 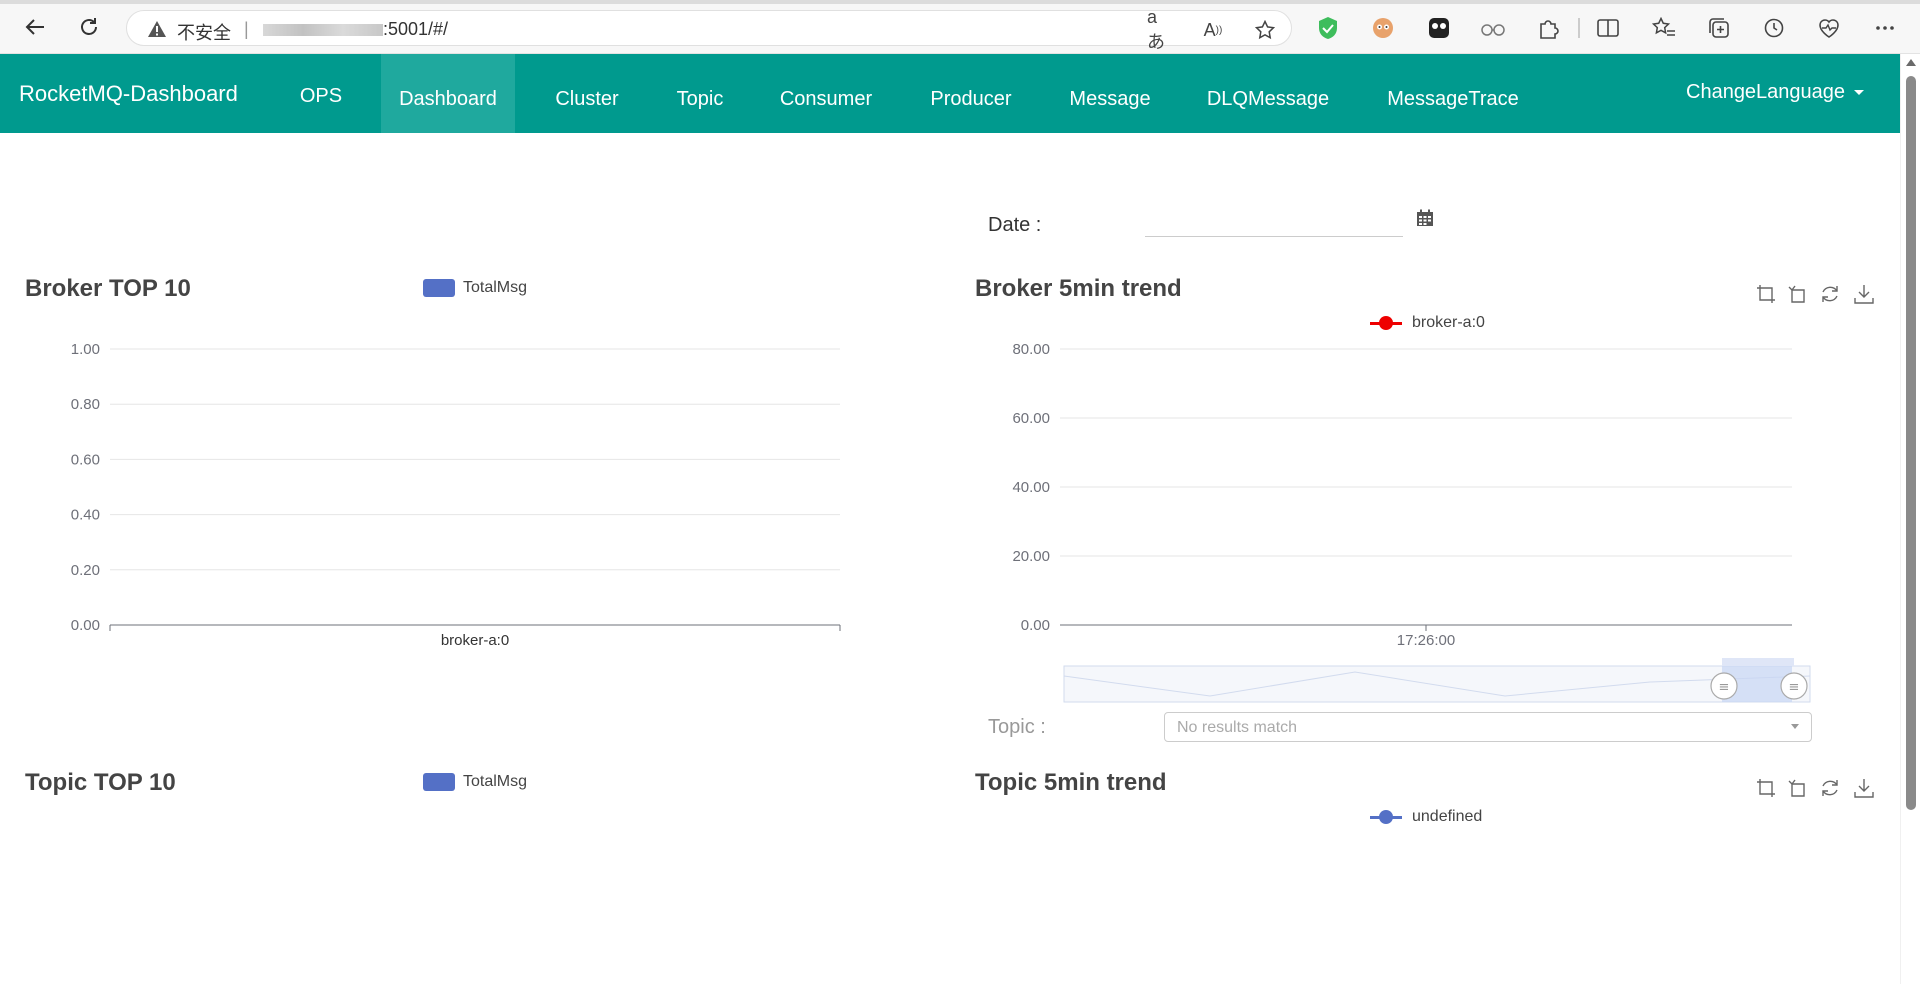 What do you see at coordinates (85, 404) in the screenshot?
I see `y-tick-label: 0.80` at bounding box center [85, 404].